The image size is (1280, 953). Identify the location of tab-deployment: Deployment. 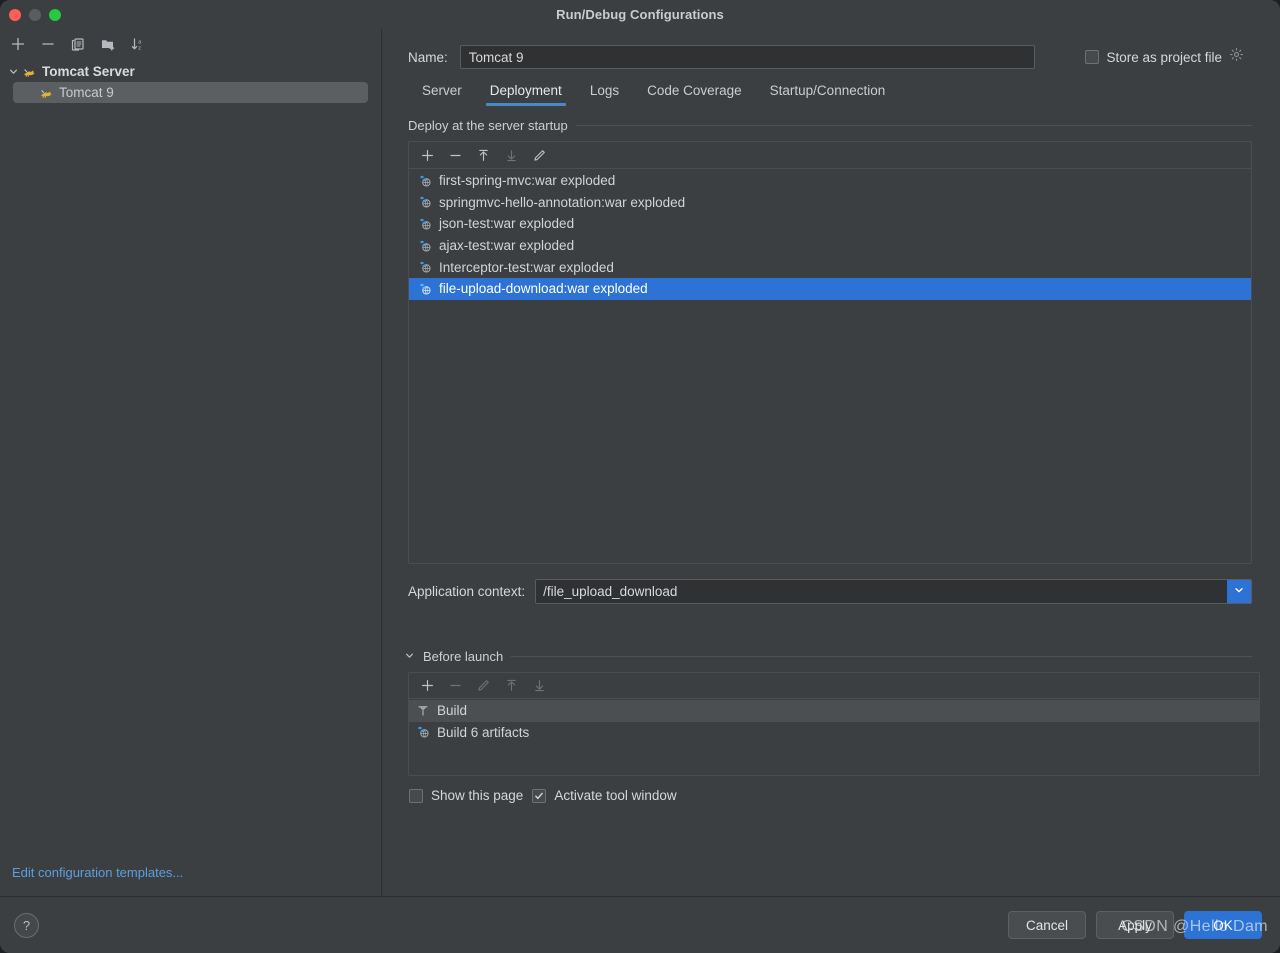
(526, 94).